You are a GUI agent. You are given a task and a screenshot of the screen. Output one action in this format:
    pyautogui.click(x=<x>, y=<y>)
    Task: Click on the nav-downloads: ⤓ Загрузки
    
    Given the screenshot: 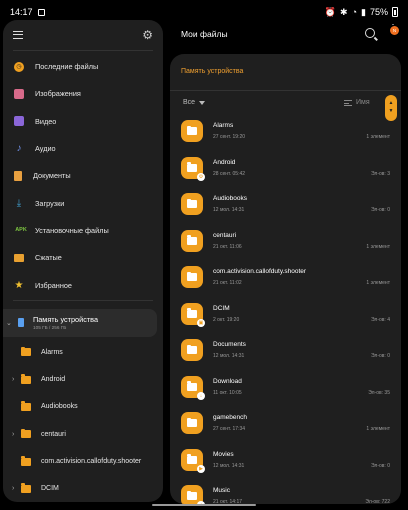 What is the action you would take?
    pyautogui.click(x=83, y=202)
    